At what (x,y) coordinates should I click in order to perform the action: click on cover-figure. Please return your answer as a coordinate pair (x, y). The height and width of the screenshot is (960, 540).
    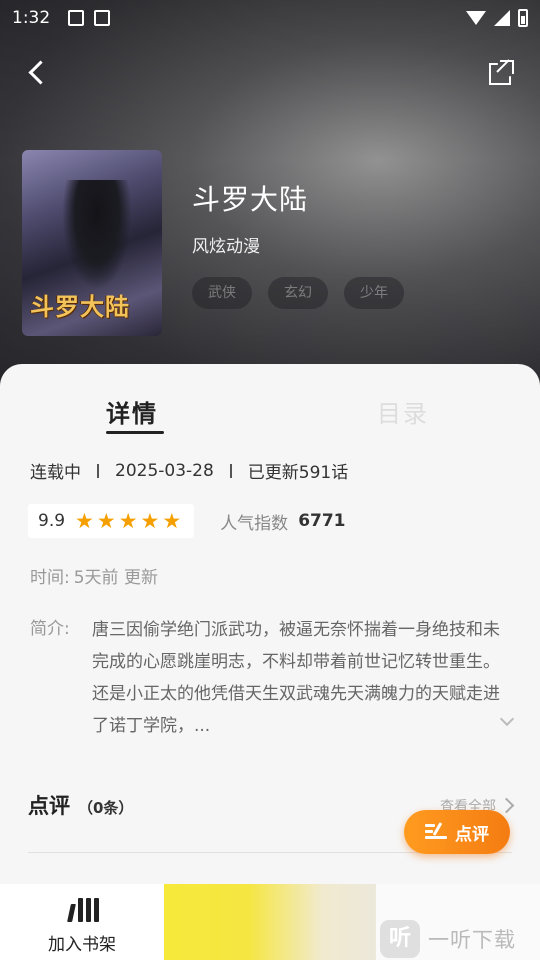
    Looking at the image, I should click on (97, 235).